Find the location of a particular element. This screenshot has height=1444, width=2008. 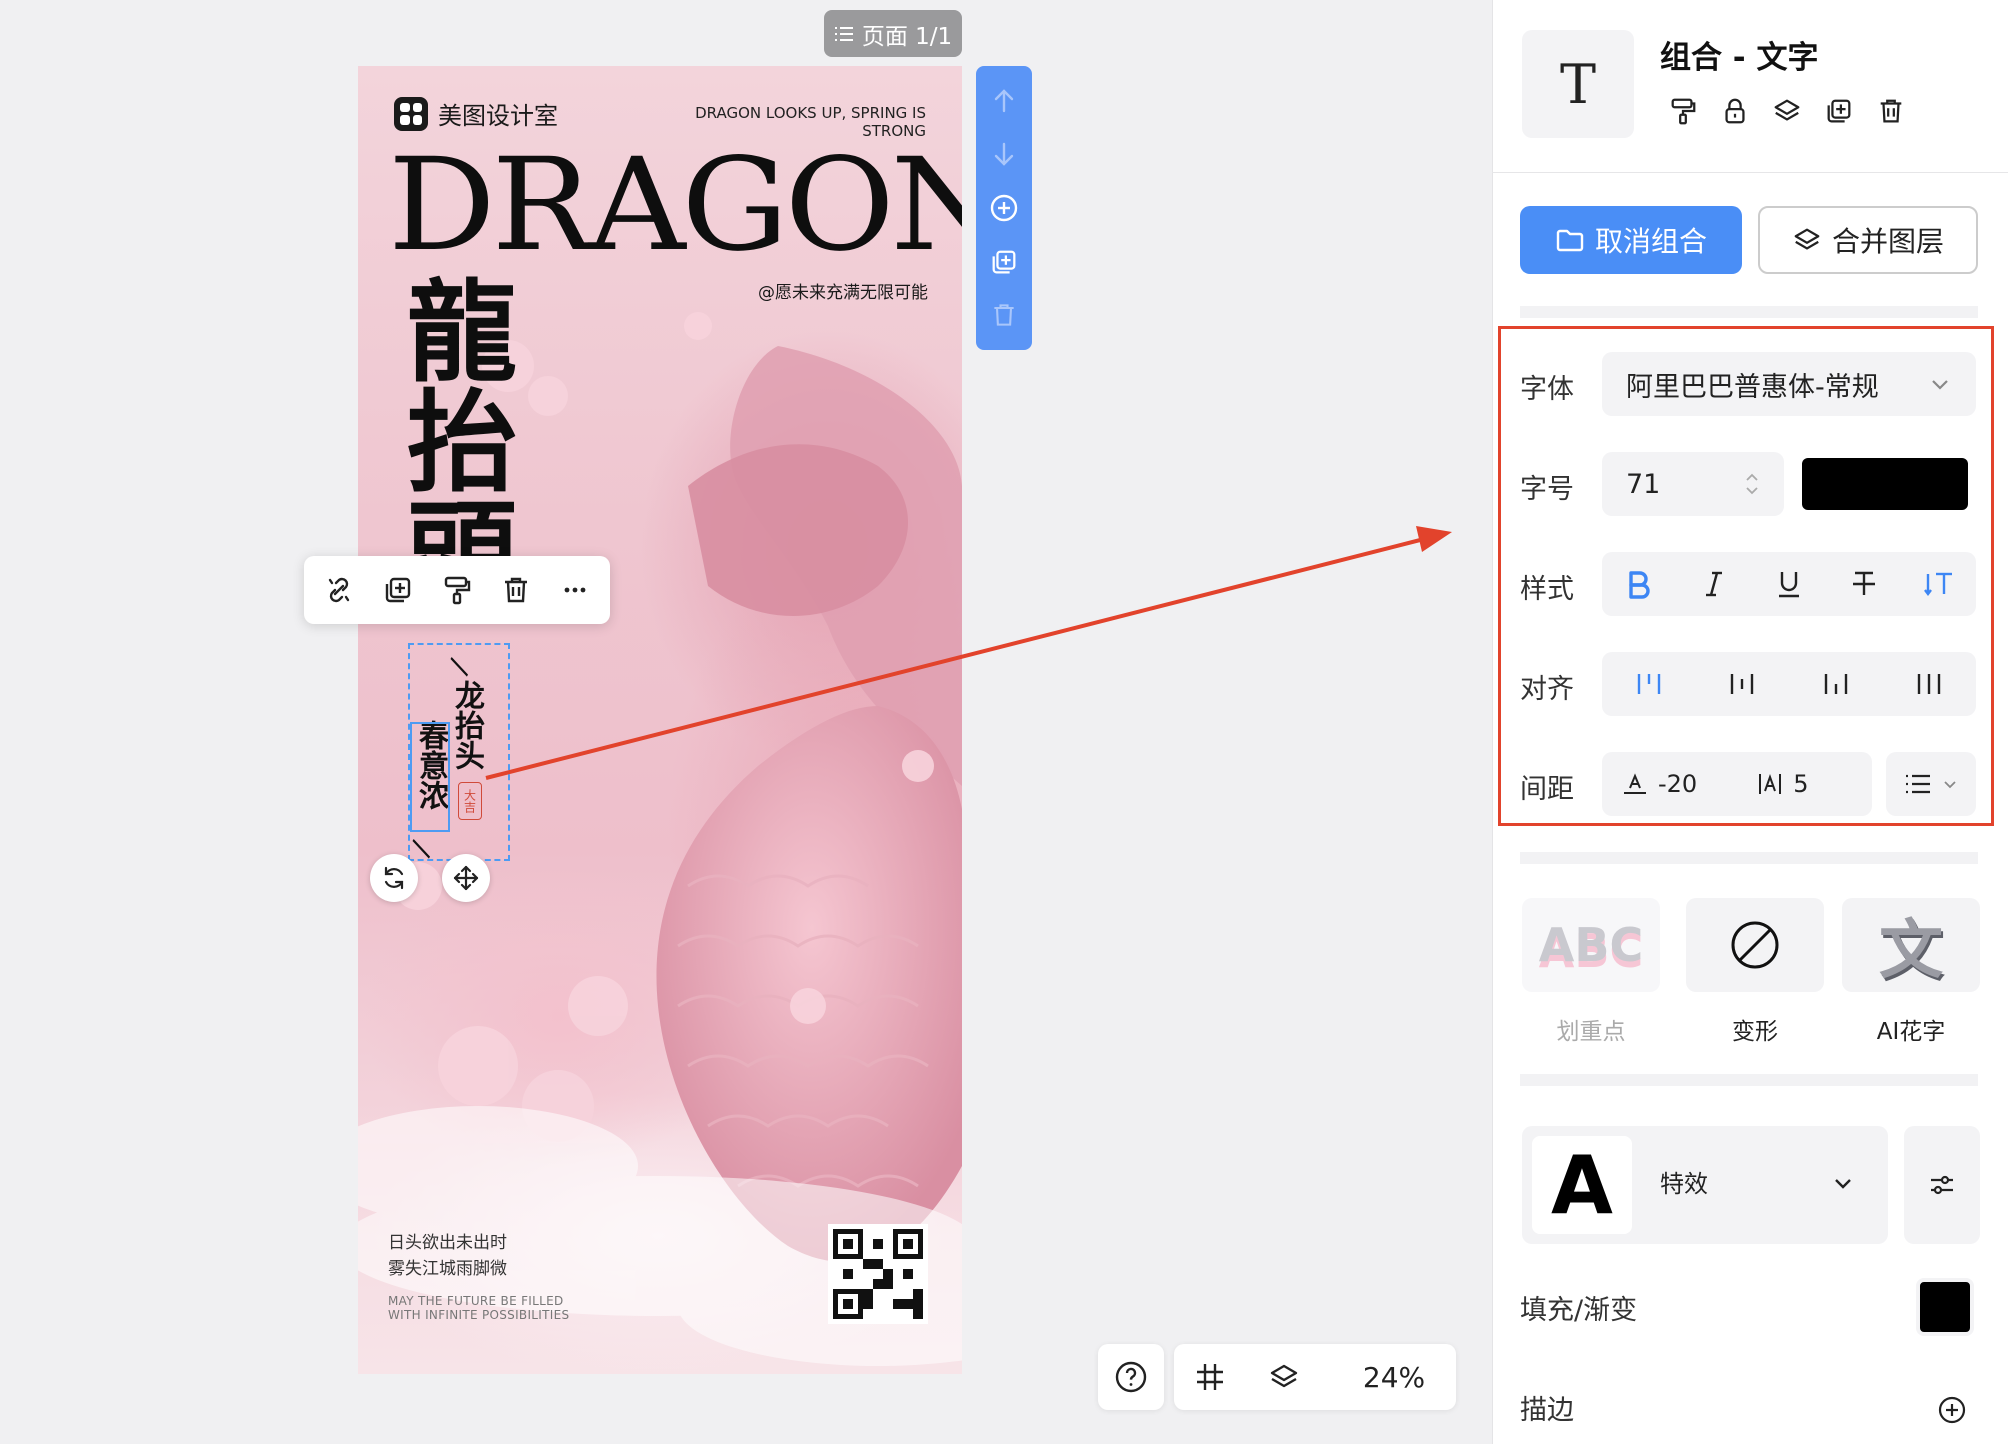

strikethrough-icon is located at coordinates (1863, 583).